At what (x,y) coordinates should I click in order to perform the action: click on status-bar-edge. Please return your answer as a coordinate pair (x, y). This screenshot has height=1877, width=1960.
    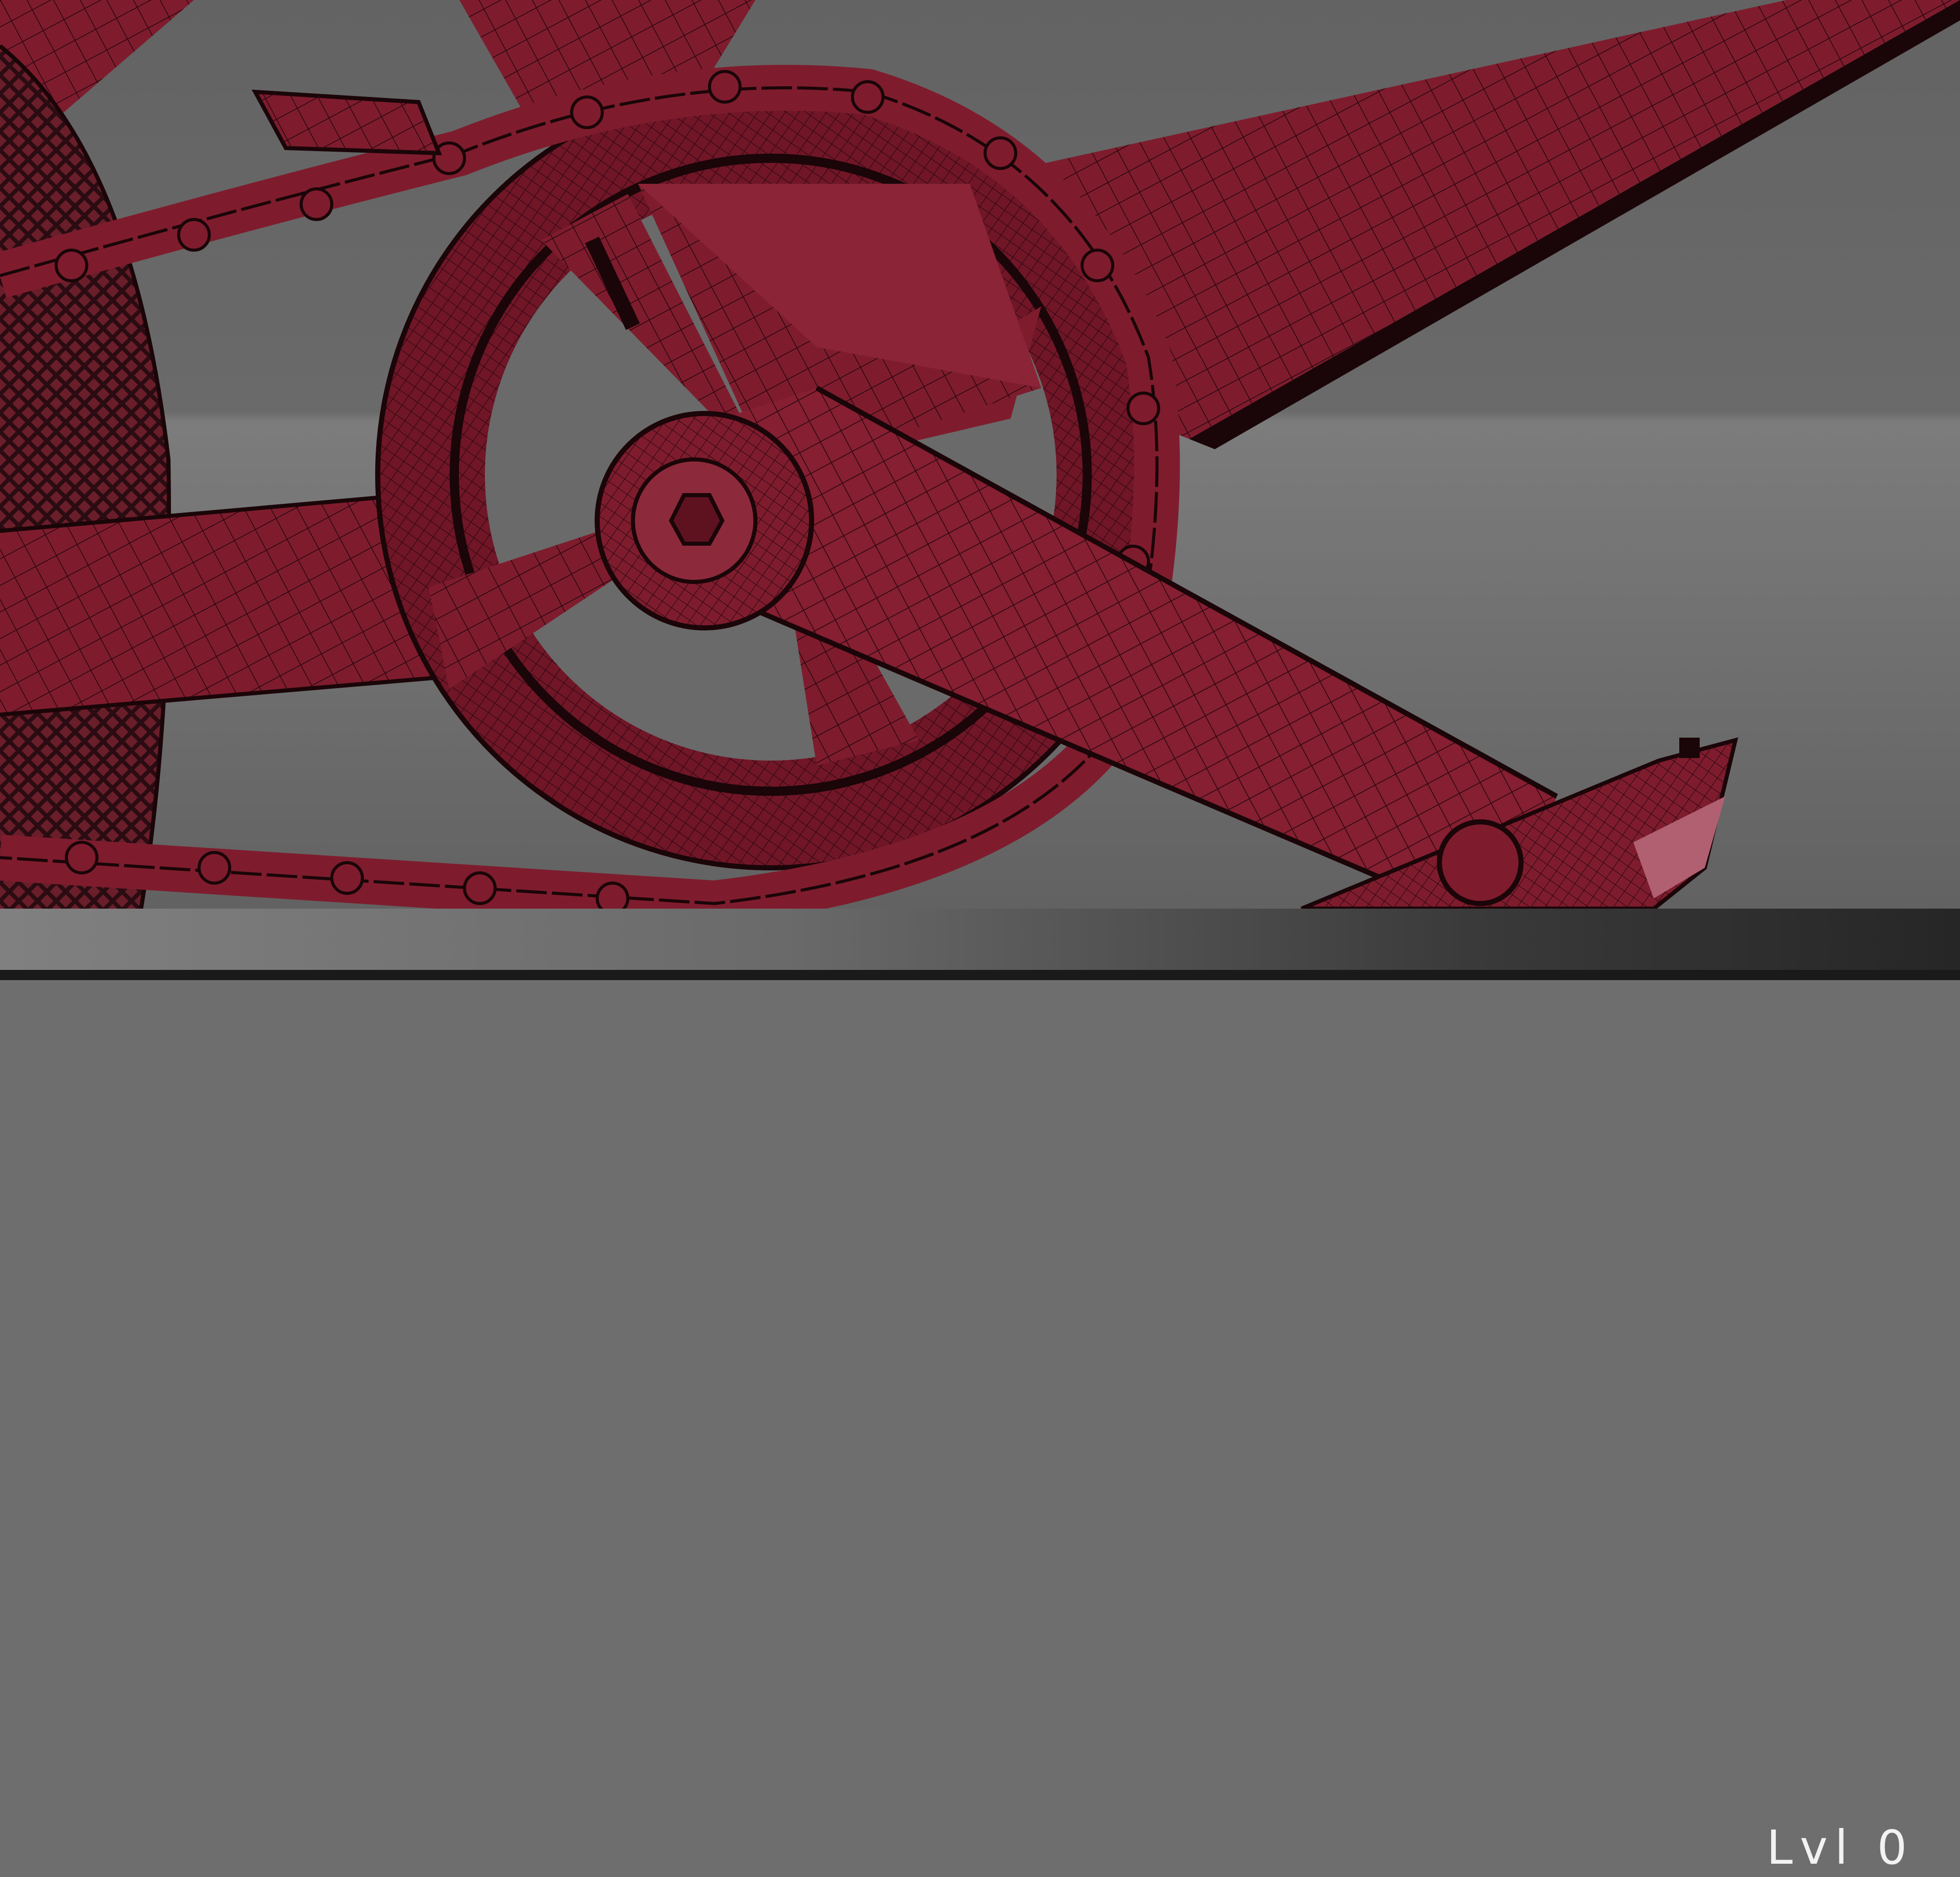
    Looking at the image, I should click on (980, 975).